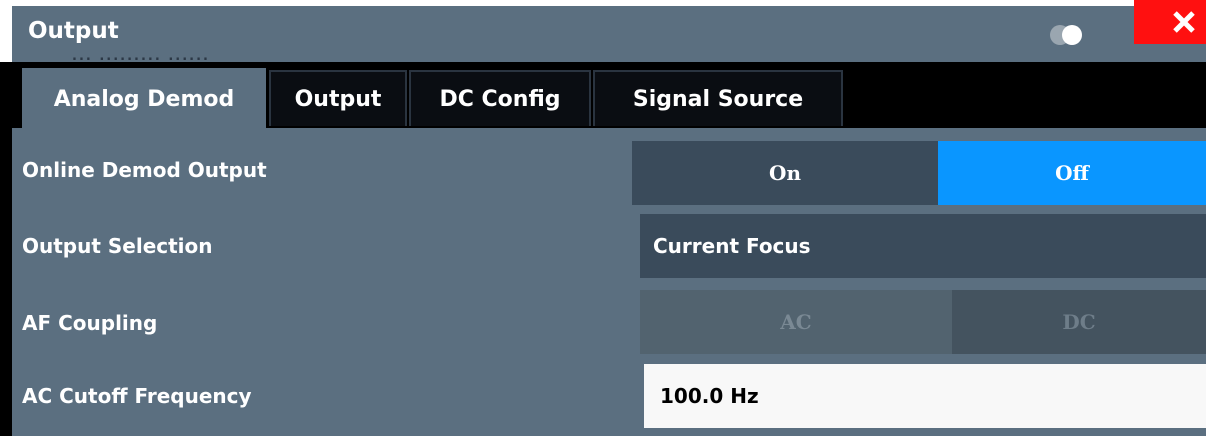  What do you see at coordinates (1184, 22) in the screenshot?
I see `close-icon` at bounding box center [1184, 22].